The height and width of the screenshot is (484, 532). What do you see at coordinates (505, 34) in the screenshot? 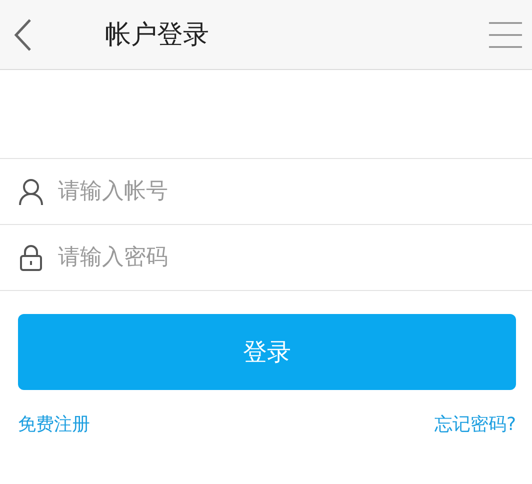
I see `menu-icon` at bounding box center [505, 34].